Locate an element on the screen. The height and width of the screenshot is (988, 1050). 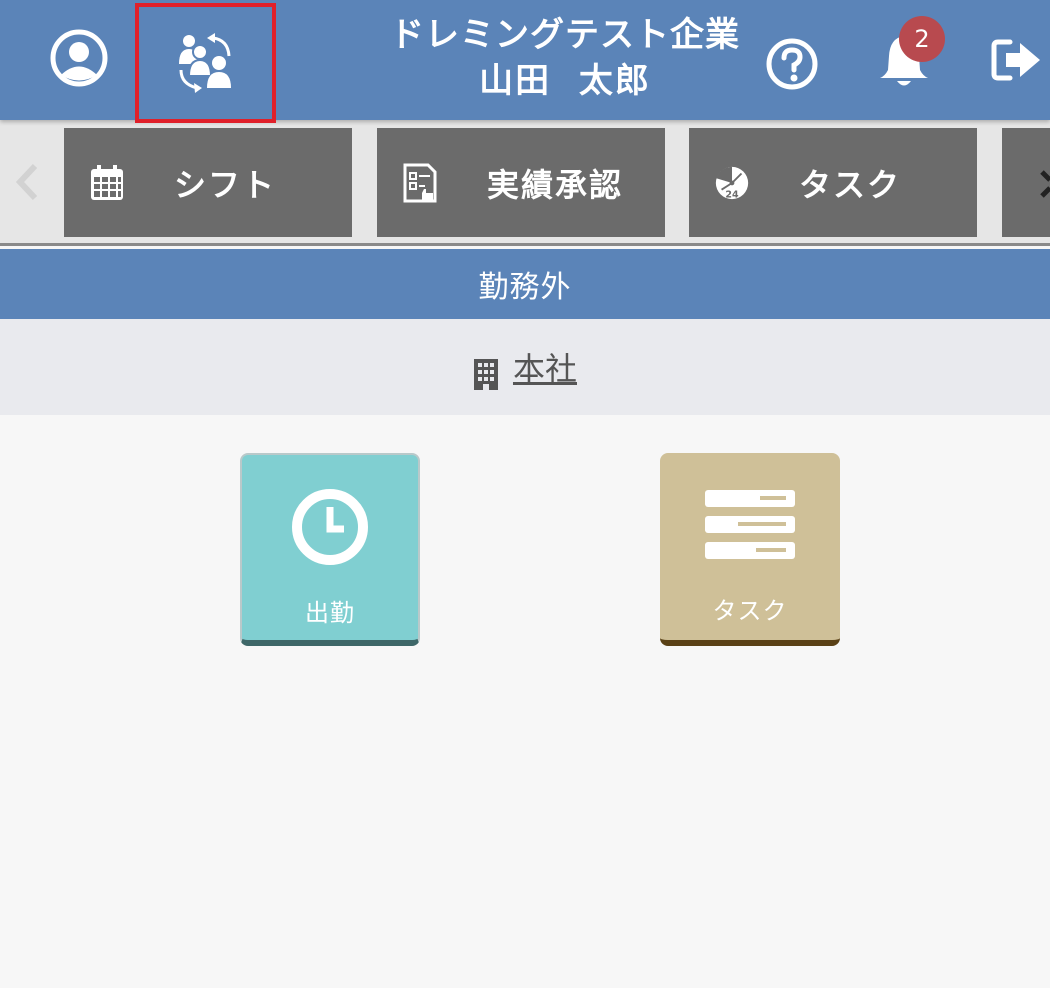
work-status-bar: 勤務外 is located at coordinates (525, 284).